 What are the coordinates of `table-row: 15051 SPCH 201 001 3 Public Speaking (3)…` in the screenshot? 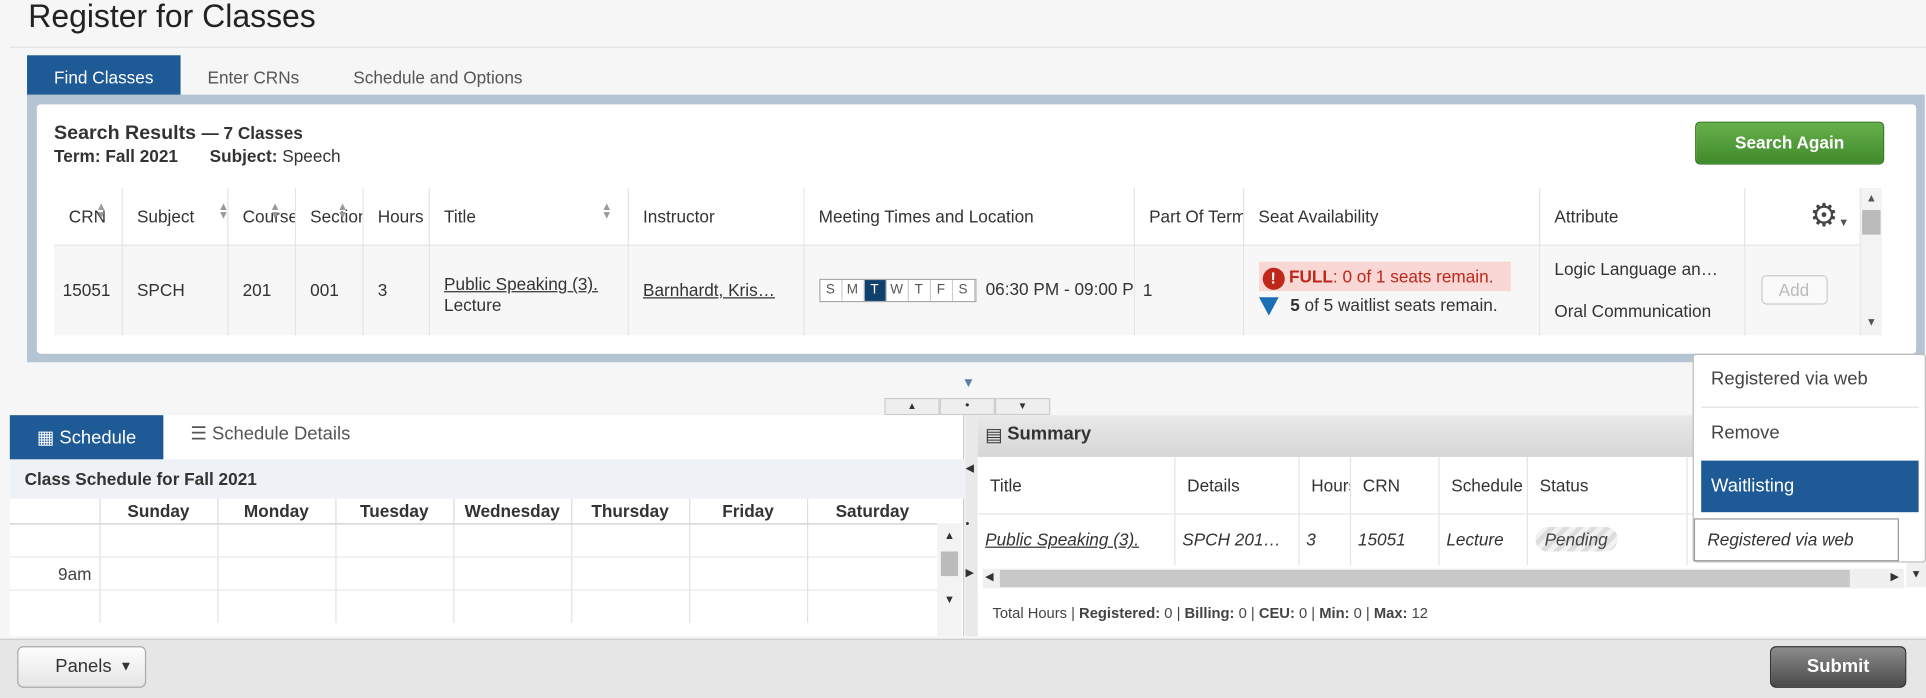 It's located at (957, 290).